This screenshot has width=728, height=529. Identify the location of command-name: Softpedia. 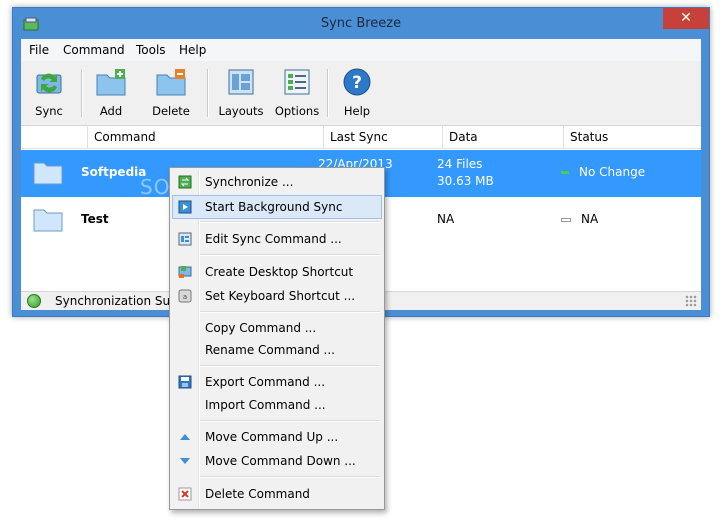
(114, 172).